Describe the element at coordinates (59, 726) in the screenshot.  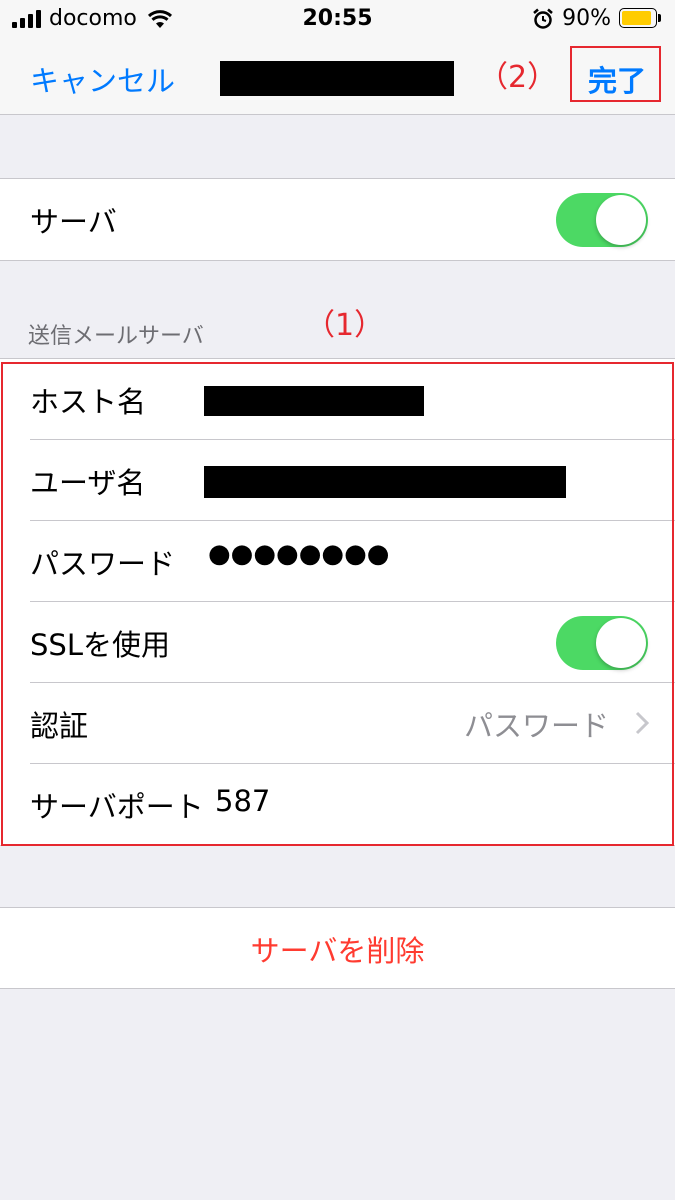
I see `auth-label: 認証` at that location.